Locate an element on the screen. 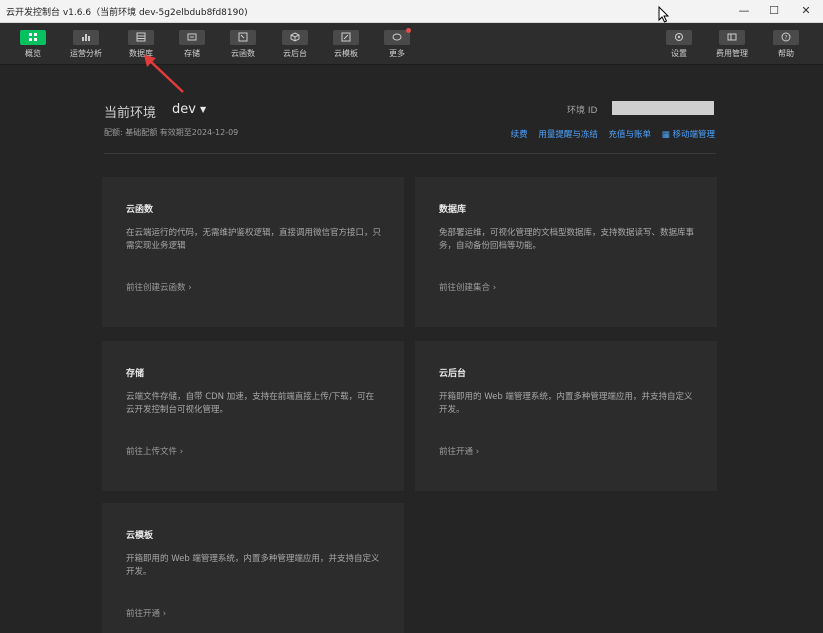  gear-icon is located at coordinates (679, 37).